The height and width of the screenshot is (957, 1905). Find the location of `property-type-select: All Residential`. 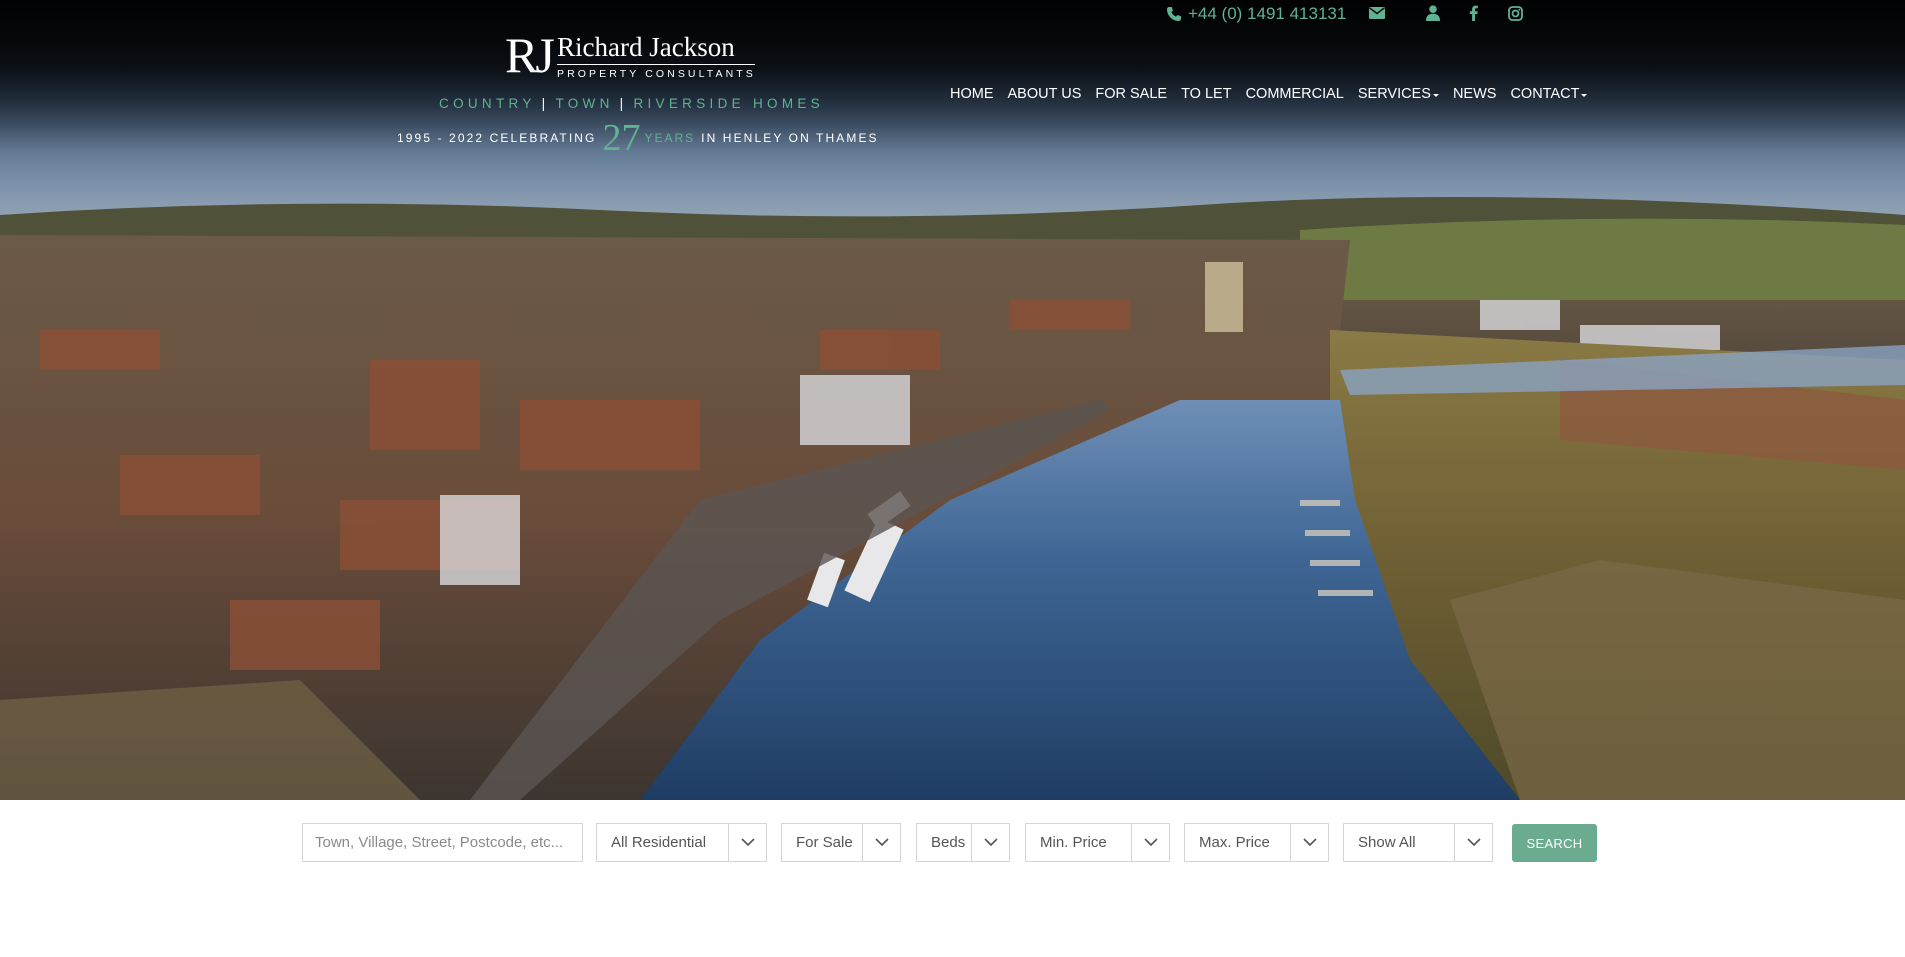

property-type-select: All Residential is located at coordinates (681, 842).